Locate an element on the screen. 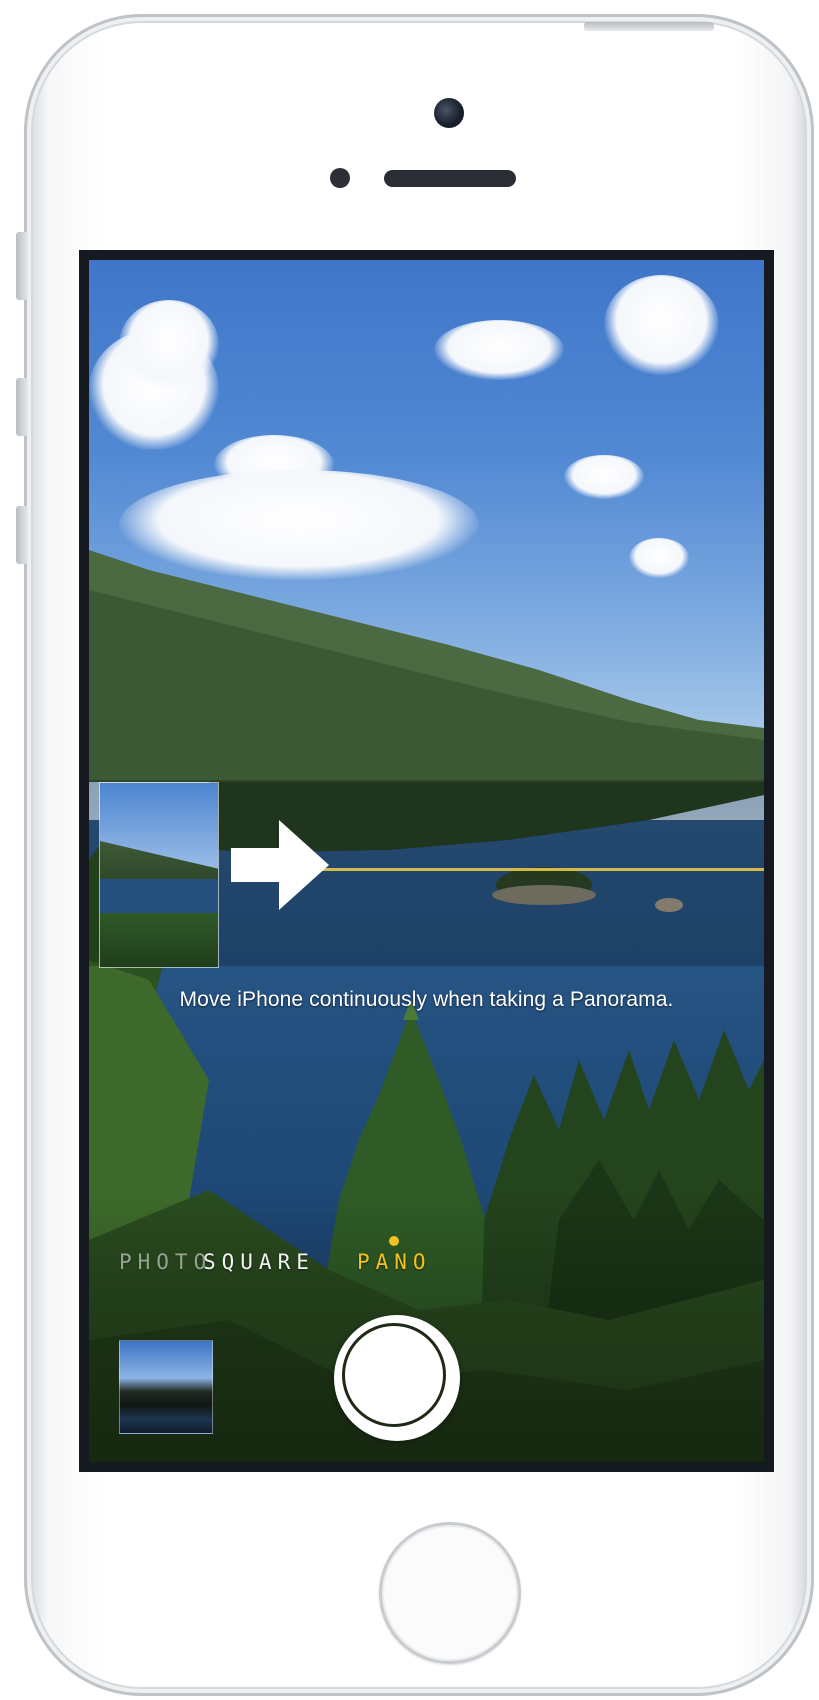 Image resolution: width=819 pixels, height=1700 pixels. mute-switch is located at coordinates (22, 266).